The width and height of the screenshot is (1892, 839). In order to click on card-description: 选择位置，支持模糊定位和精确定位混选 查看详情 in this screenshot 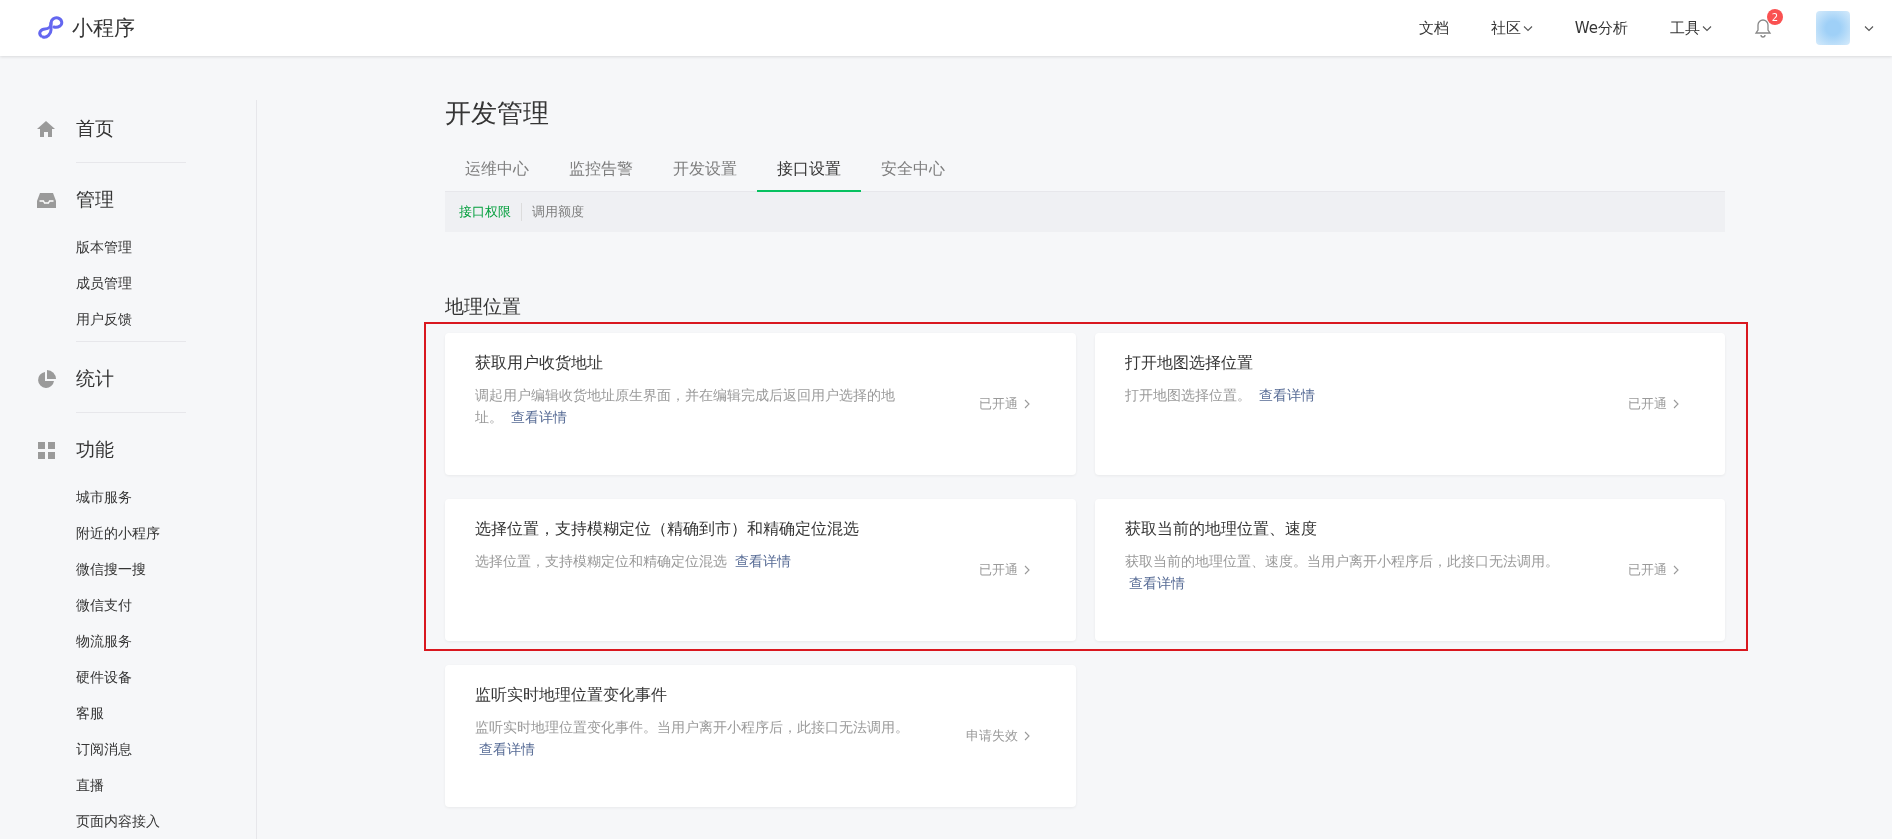, I will do `click(634, 561)`.